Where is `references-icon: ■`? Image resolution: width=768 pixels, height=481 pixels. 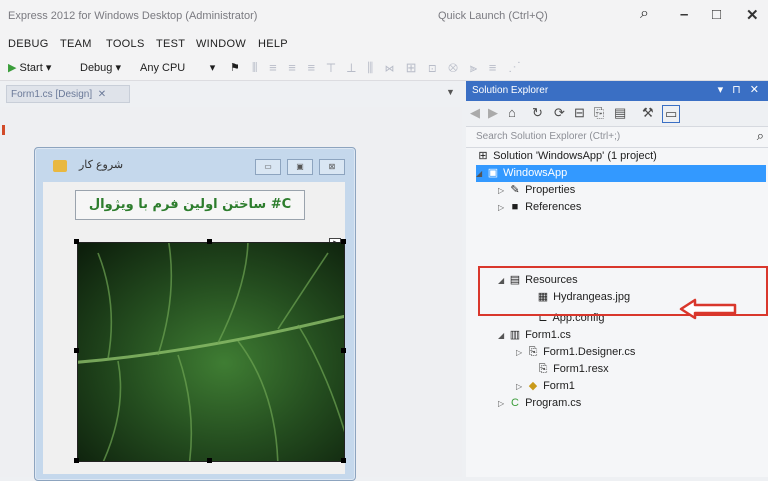 references-icon: ■ is located at coordinates (515, 207).